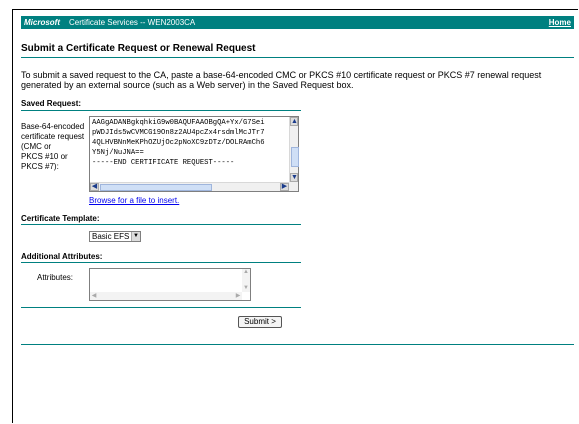  I want to click on service-title: Certificate Services -- WEN2003CA, so click(132, 22).